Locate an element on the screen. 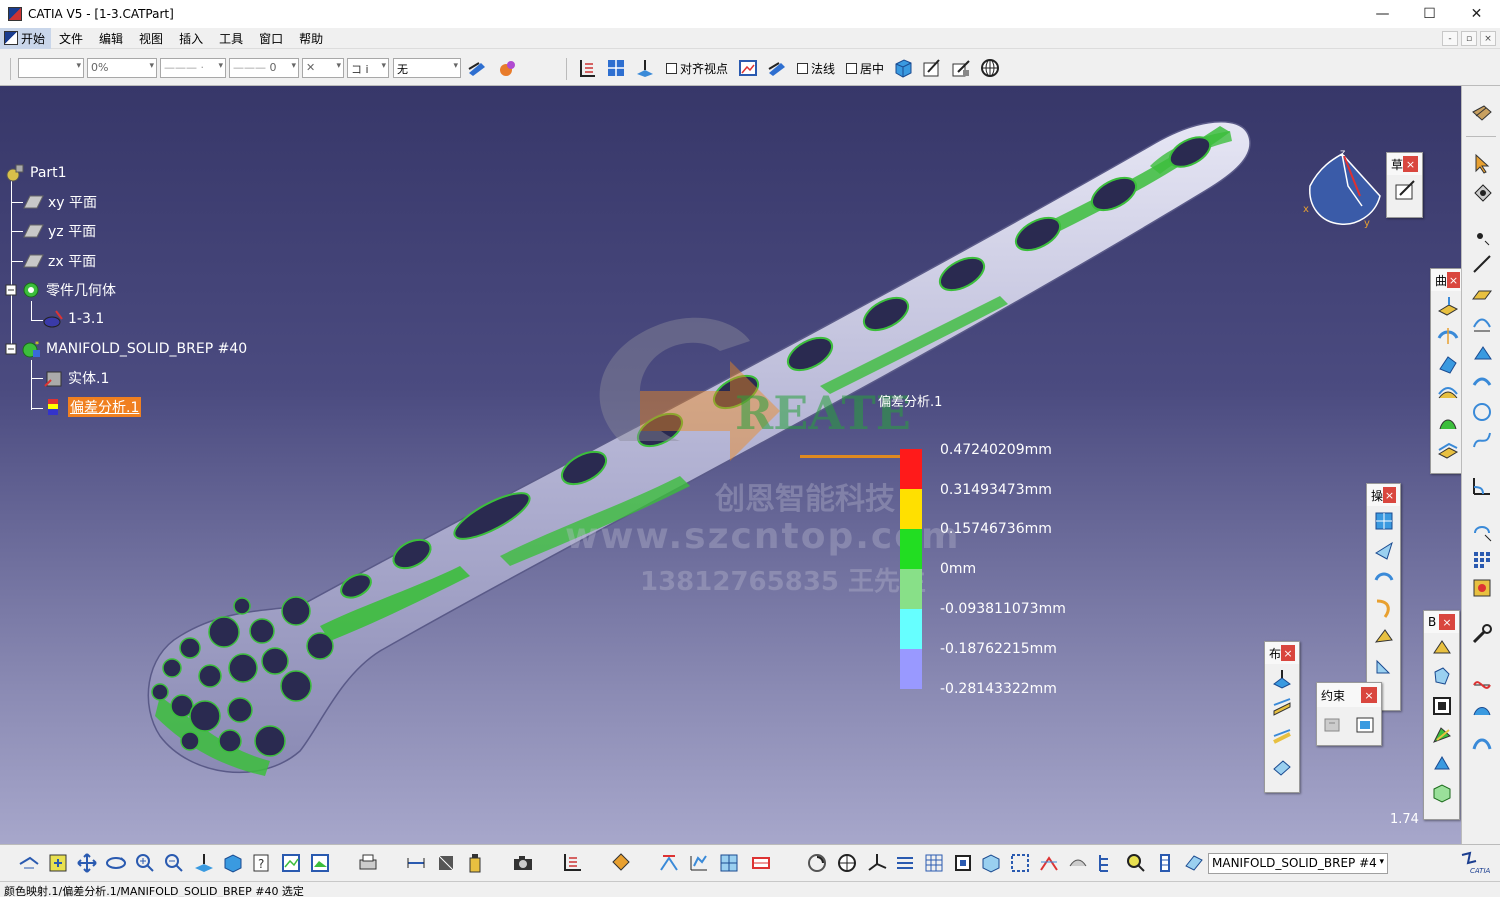 Image resolution: width=1500 pixels, height=897 pixels. transform-icon is located at coordinates (1384, 666).